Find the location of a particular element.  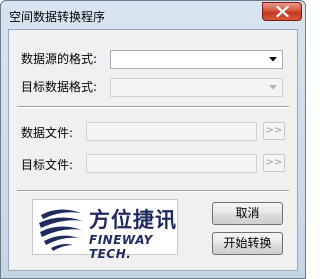

data-file-label: 数据文件: is located at coordinates (47, 133).